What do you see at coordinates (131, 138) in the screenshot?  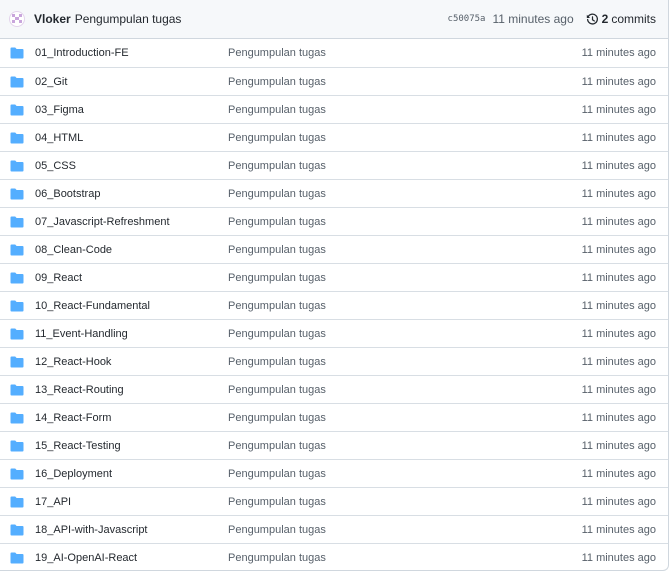 I see `folder-name-link: 04_HTML` at bounding box center [131, 138].